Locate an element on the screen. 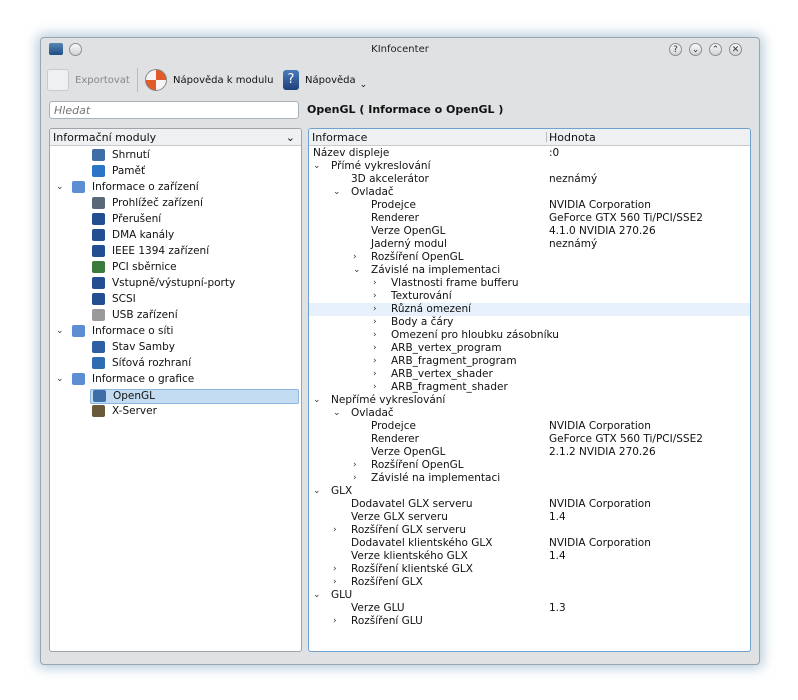 The image size is (798, 700). module-tree-item: Prohlížeč zařízení is located at coordinates (175, 203).